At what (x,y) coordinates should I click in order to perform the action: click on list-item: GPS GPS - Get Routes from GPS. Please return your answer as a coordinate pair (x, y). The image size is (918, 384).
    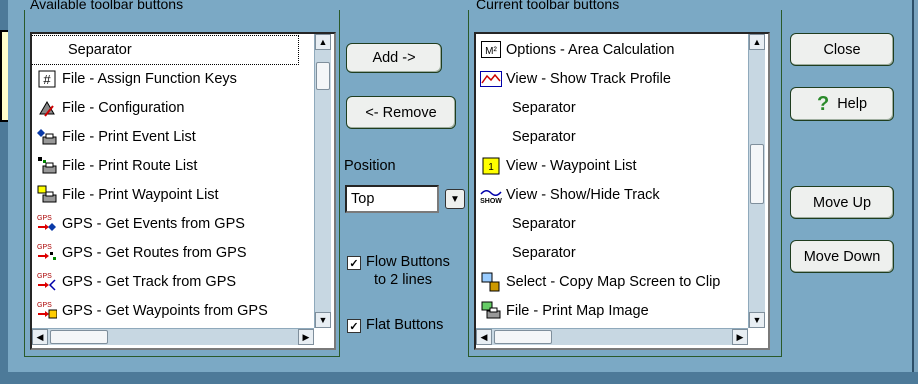
    Looking at the image, I should click on (139, 253).